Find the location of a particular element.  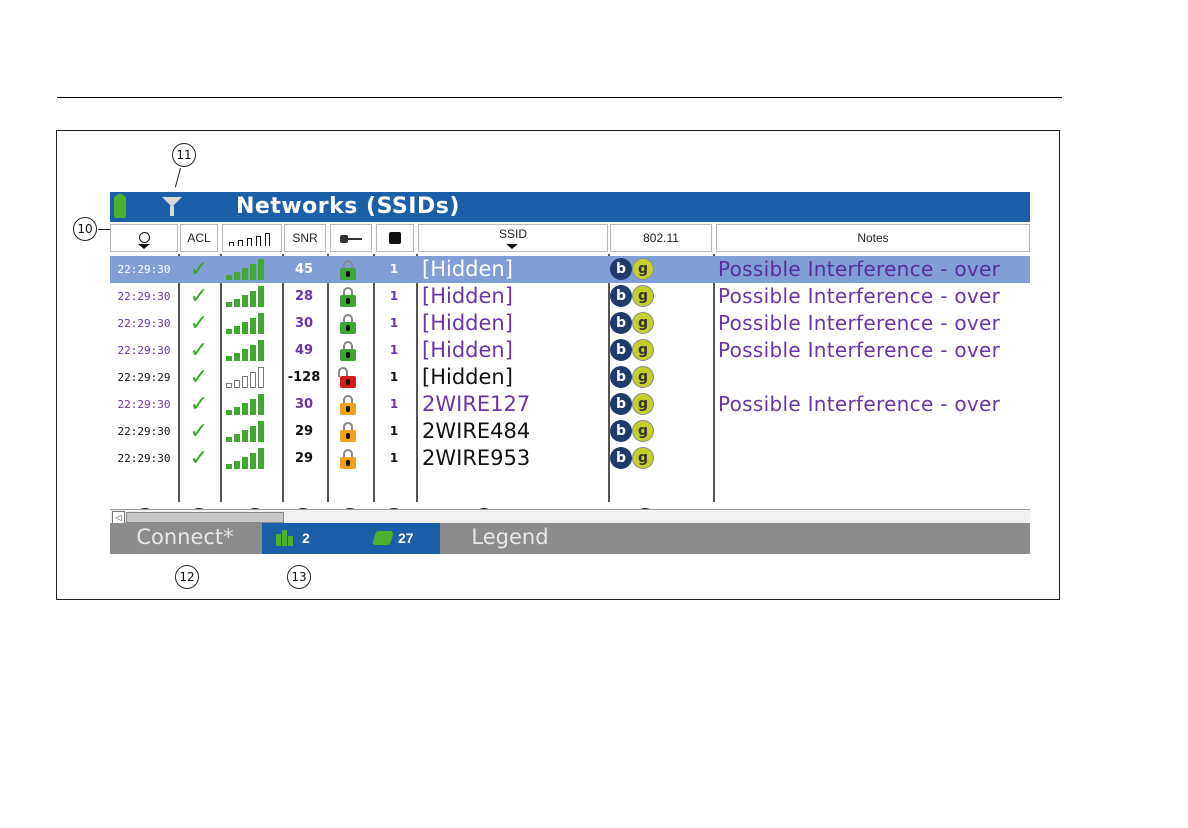

column-header-standard: 802.11 is located at coordinates (661, 238).